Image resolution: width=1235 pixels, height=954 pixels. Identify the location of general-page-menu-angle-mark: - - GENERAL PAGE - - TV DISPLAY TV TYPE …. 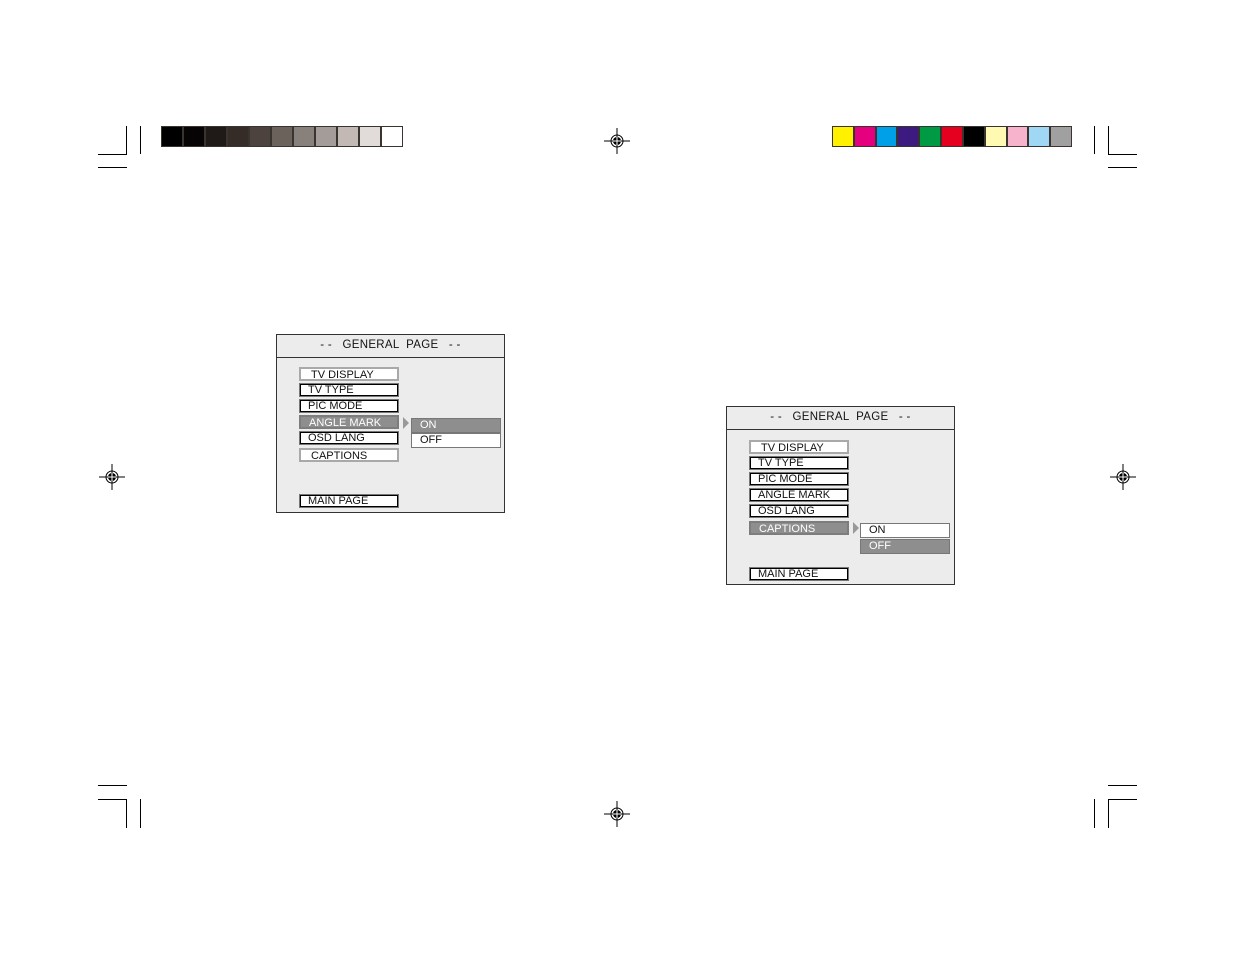
(390, 423).